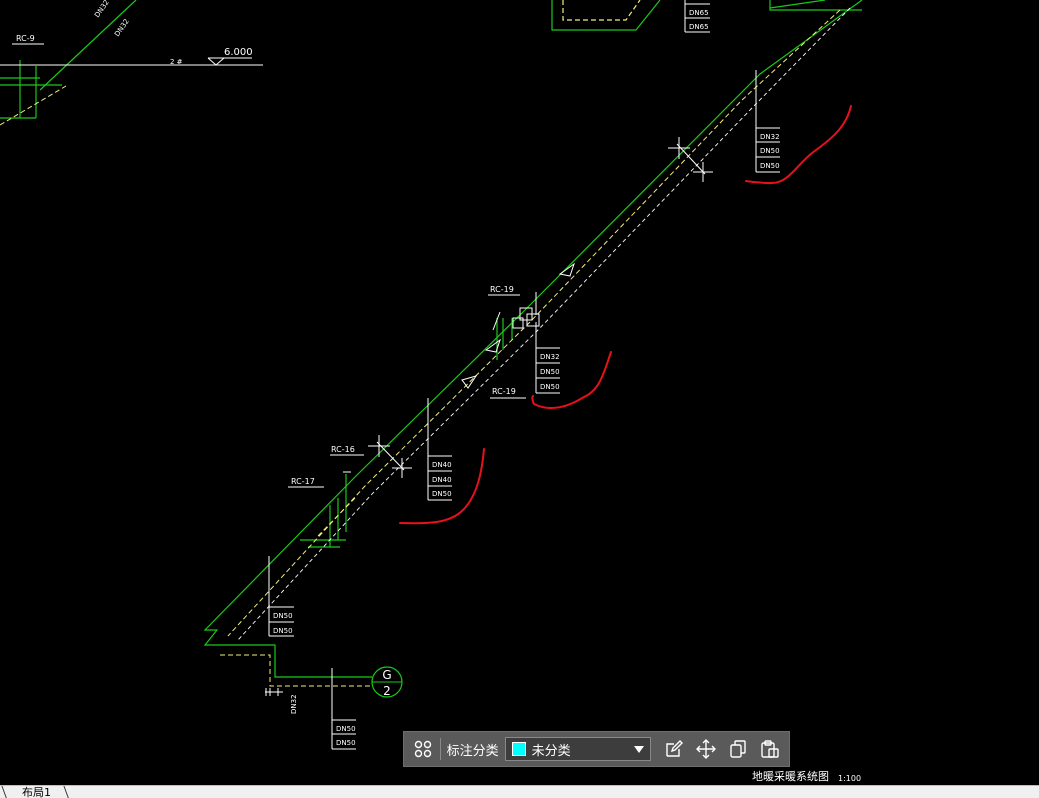  Describe the element at coordinates (699, 13) in the screenshot. I see `dn-top-right-1: DN65` at that location.